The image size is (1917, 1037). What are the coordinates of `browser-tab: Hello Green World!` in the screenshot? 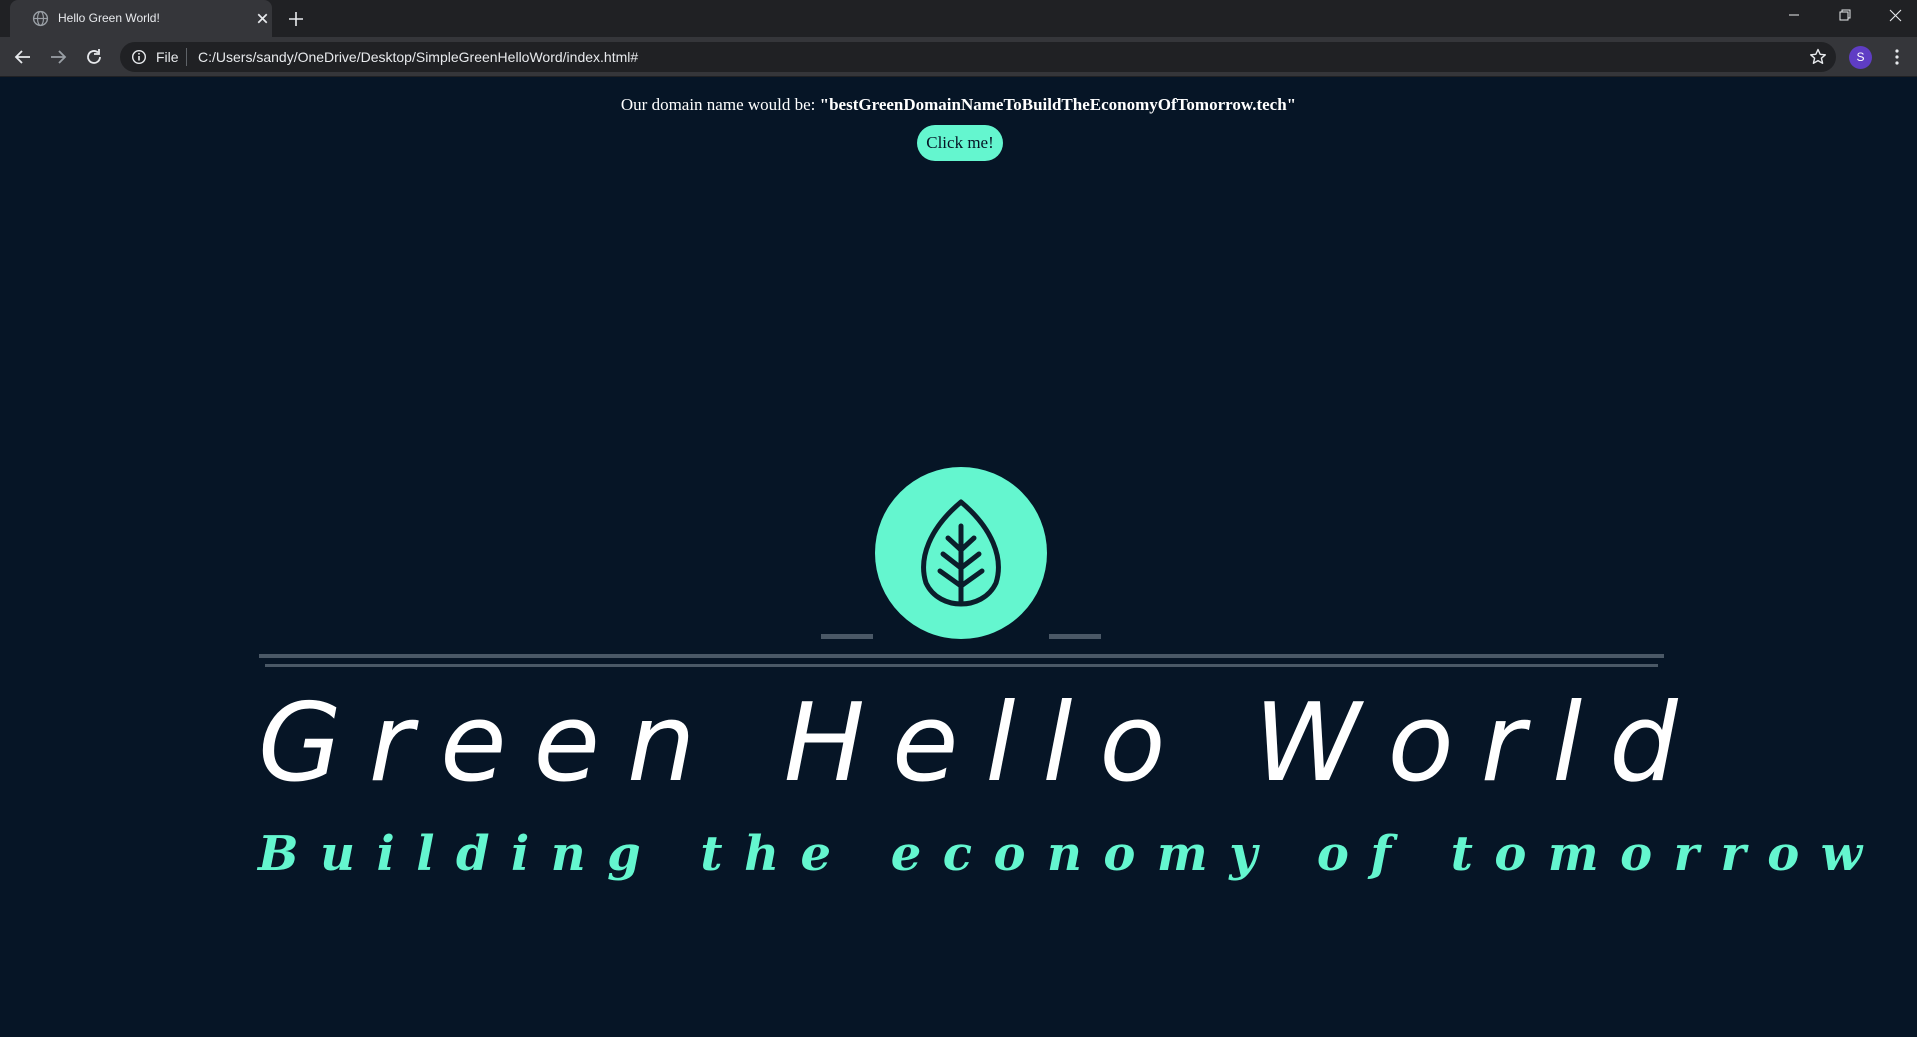 It's located at (141, 18).